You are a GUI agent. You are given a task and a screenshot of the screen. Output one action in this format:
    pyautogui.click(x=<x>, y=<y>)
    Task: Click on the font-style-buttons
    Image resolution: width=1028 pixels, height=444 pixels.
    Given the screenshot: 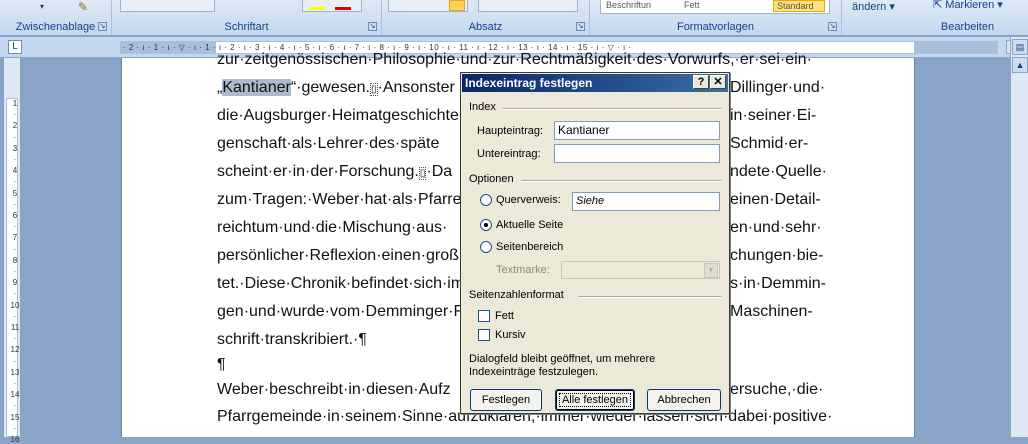 What is the action you would take?
    pyautogui.click(x=167, y=6)
    